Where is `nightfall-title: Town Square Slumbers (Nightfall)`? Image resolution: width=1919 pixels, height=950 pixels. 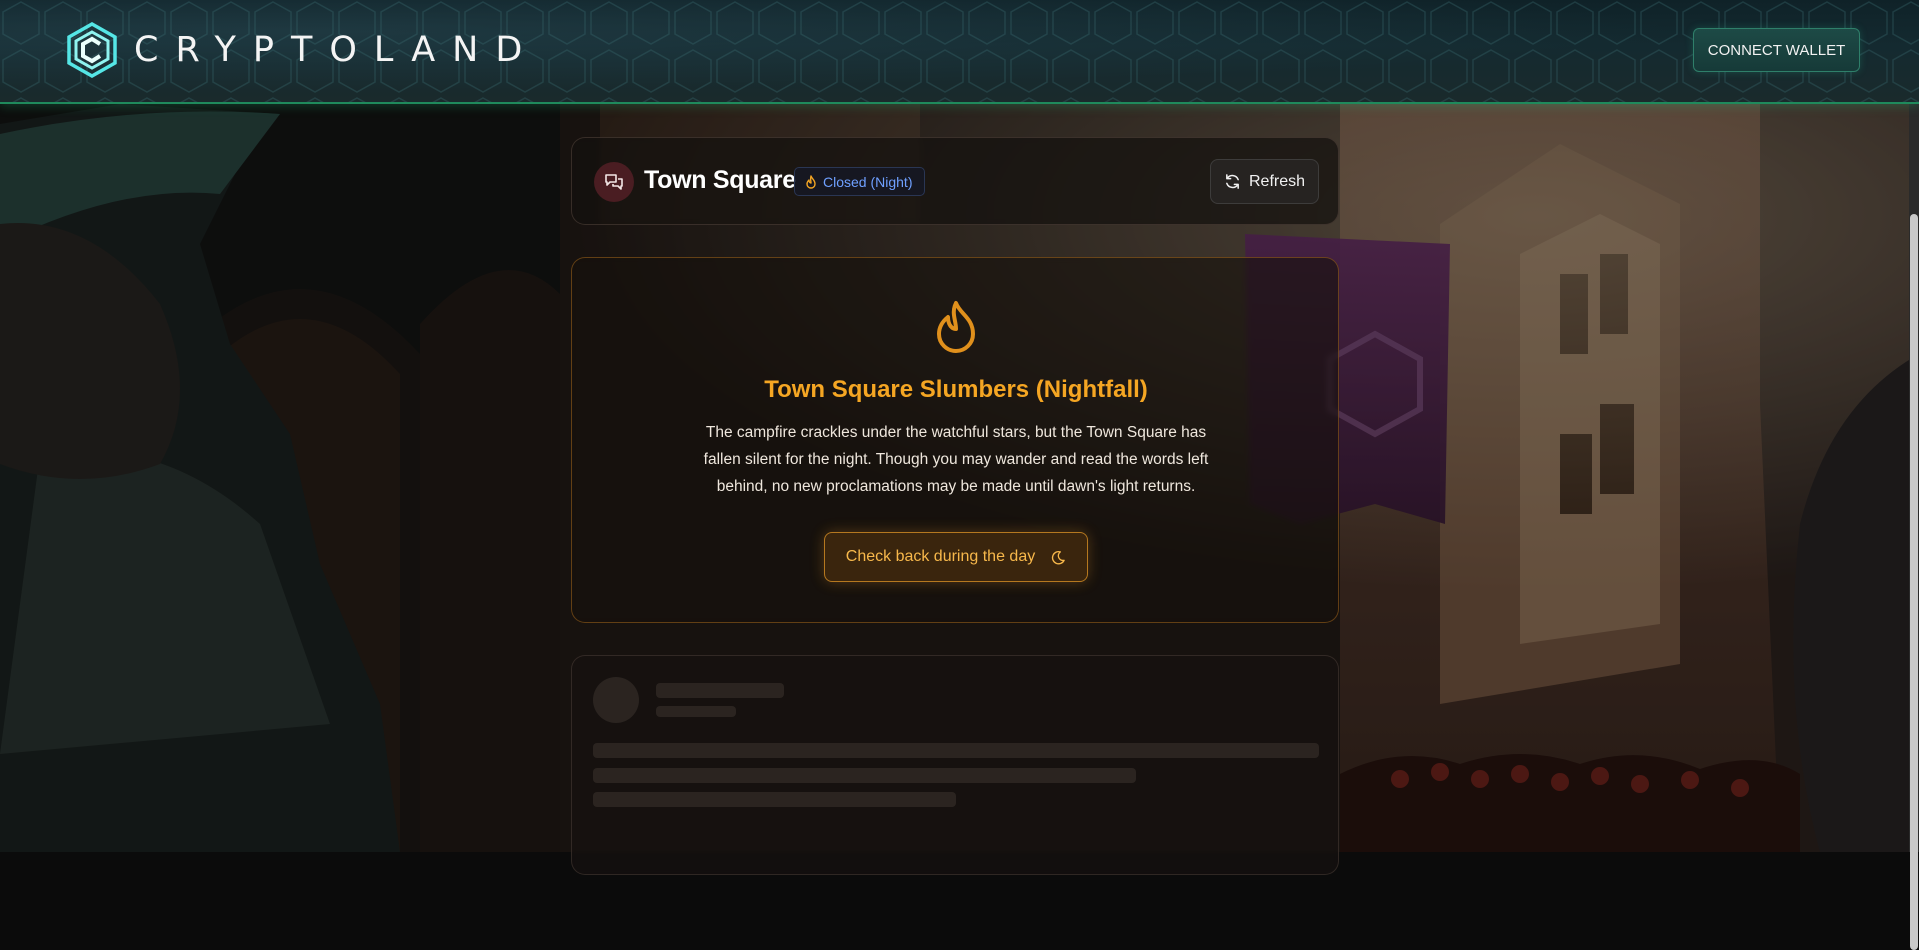 nightfall-title: Town Square Slumbers (Nightfall) is located at coordinates (956, 389).